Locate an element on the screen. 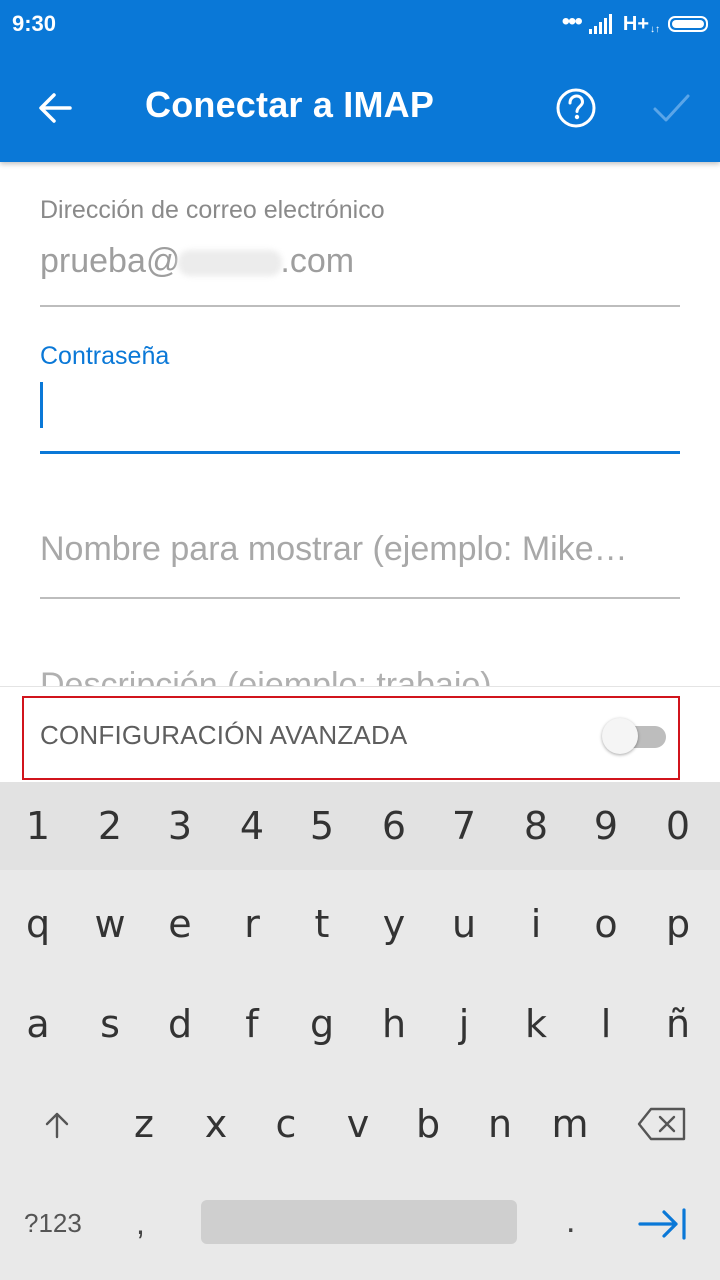  key-y: y is located at coordinates (394, 924).